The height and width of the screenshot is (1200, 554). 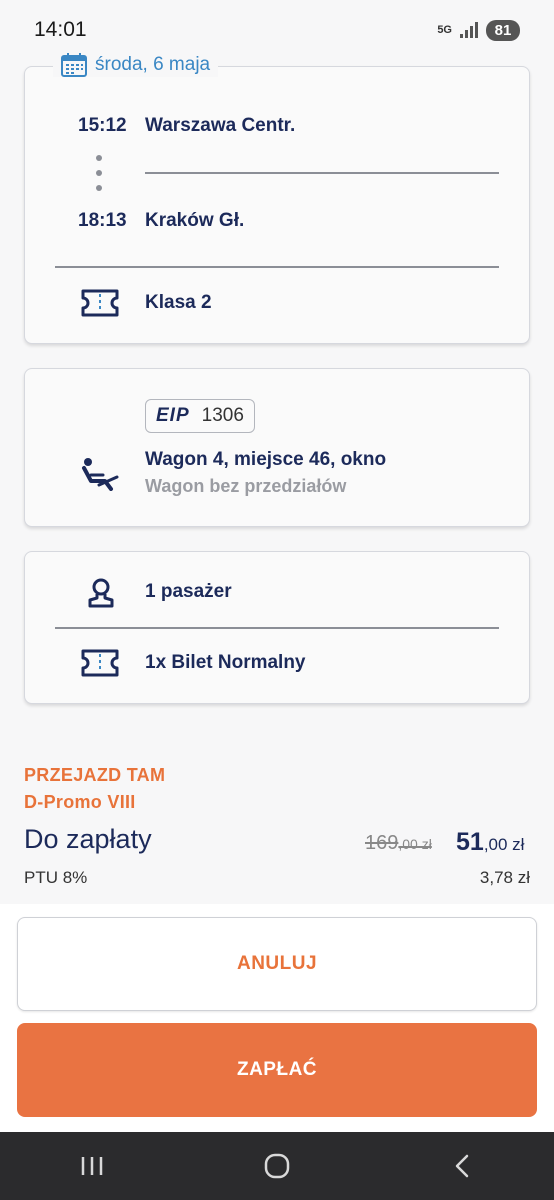 What do you see at coordinates (102, 125) in the screenshot?
I see `departure-time: 15:12` at bounding box center [102, 125].